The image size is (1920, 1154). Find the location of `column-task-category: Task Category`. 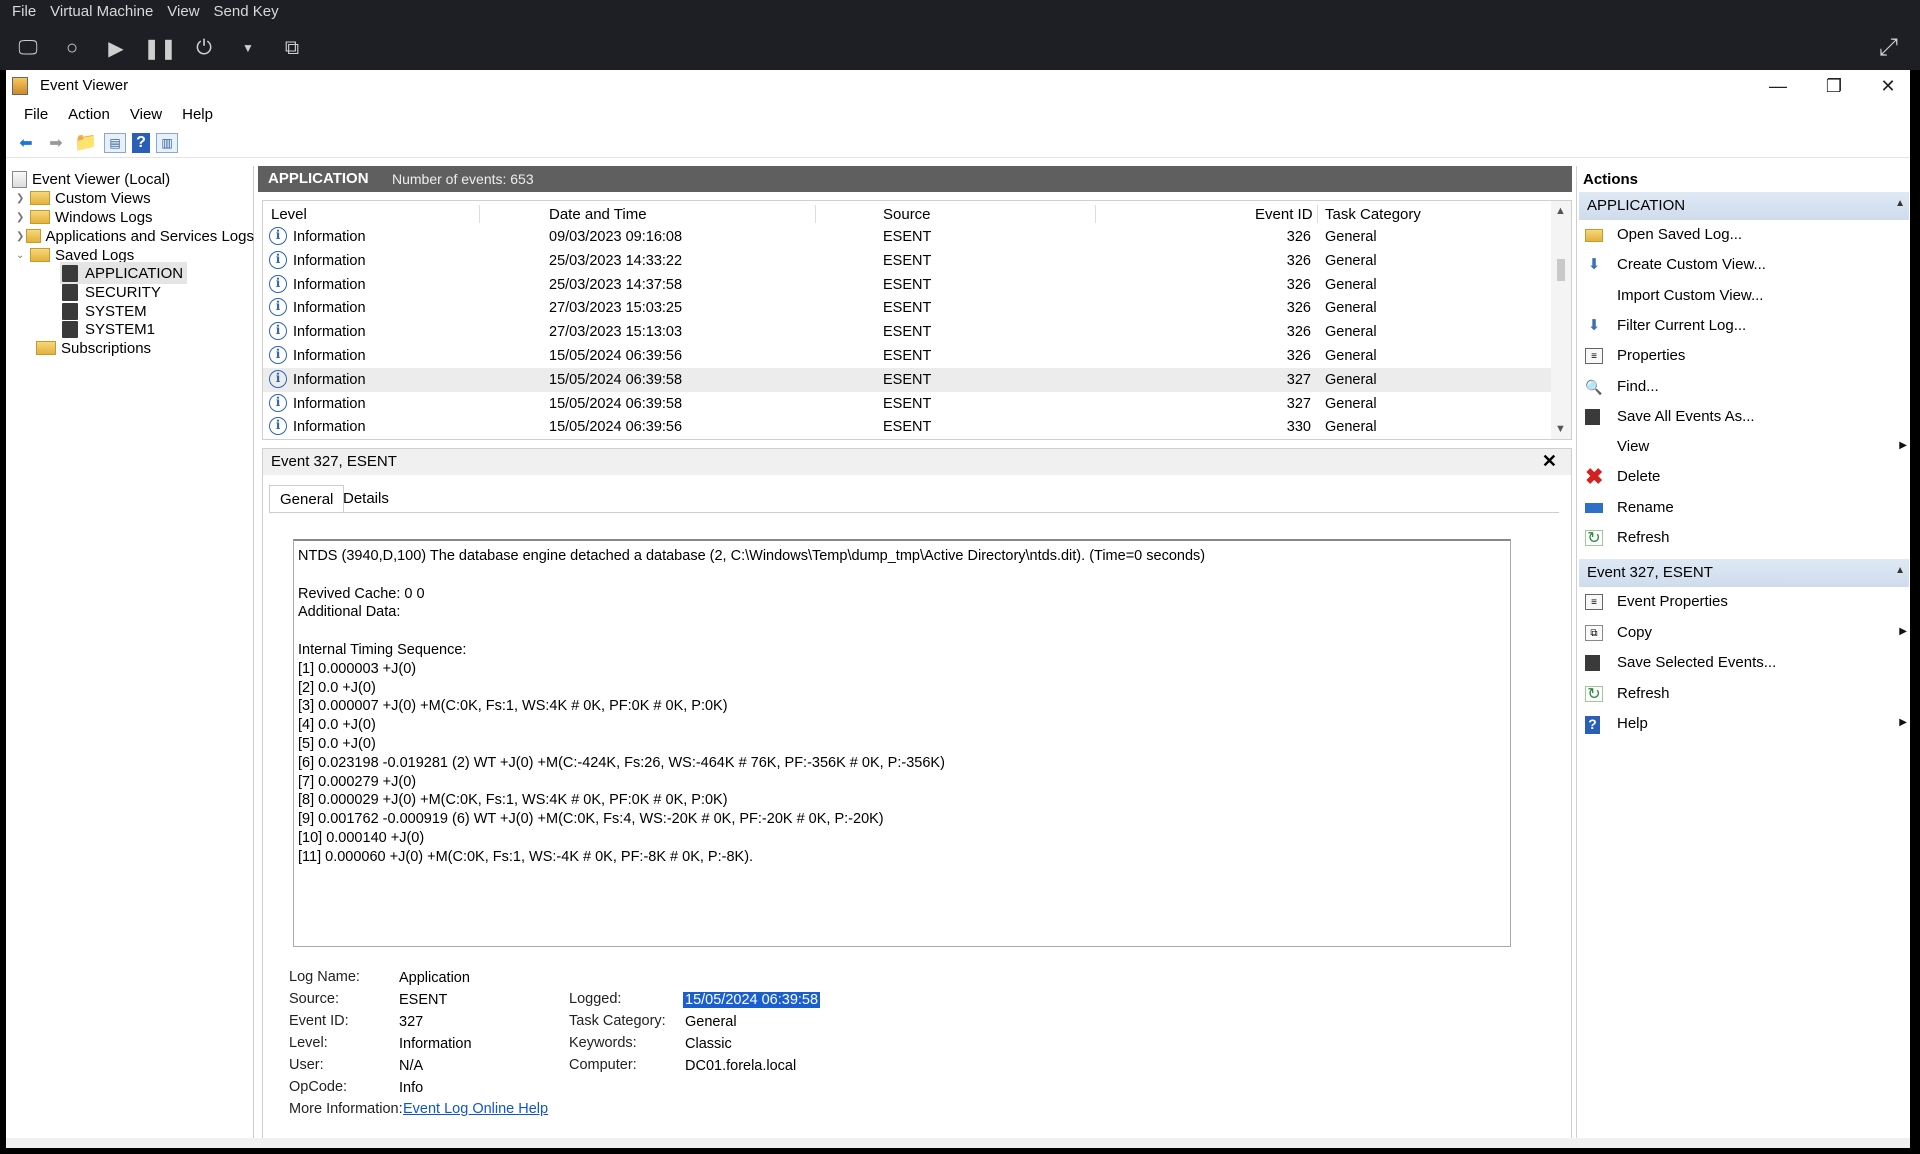

column-task-category: Task Category is located at coordinates (1373, 214).